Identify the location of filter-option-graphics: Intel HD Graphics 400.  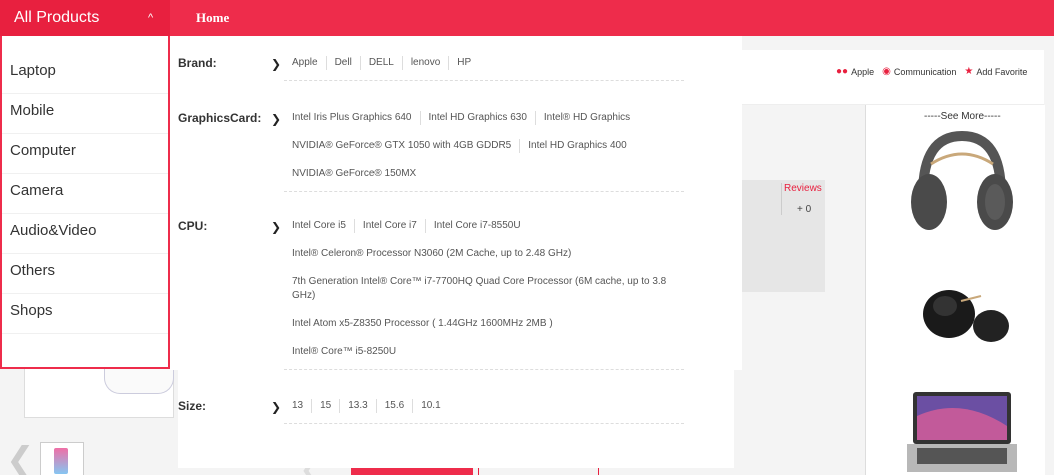
(576, 146).